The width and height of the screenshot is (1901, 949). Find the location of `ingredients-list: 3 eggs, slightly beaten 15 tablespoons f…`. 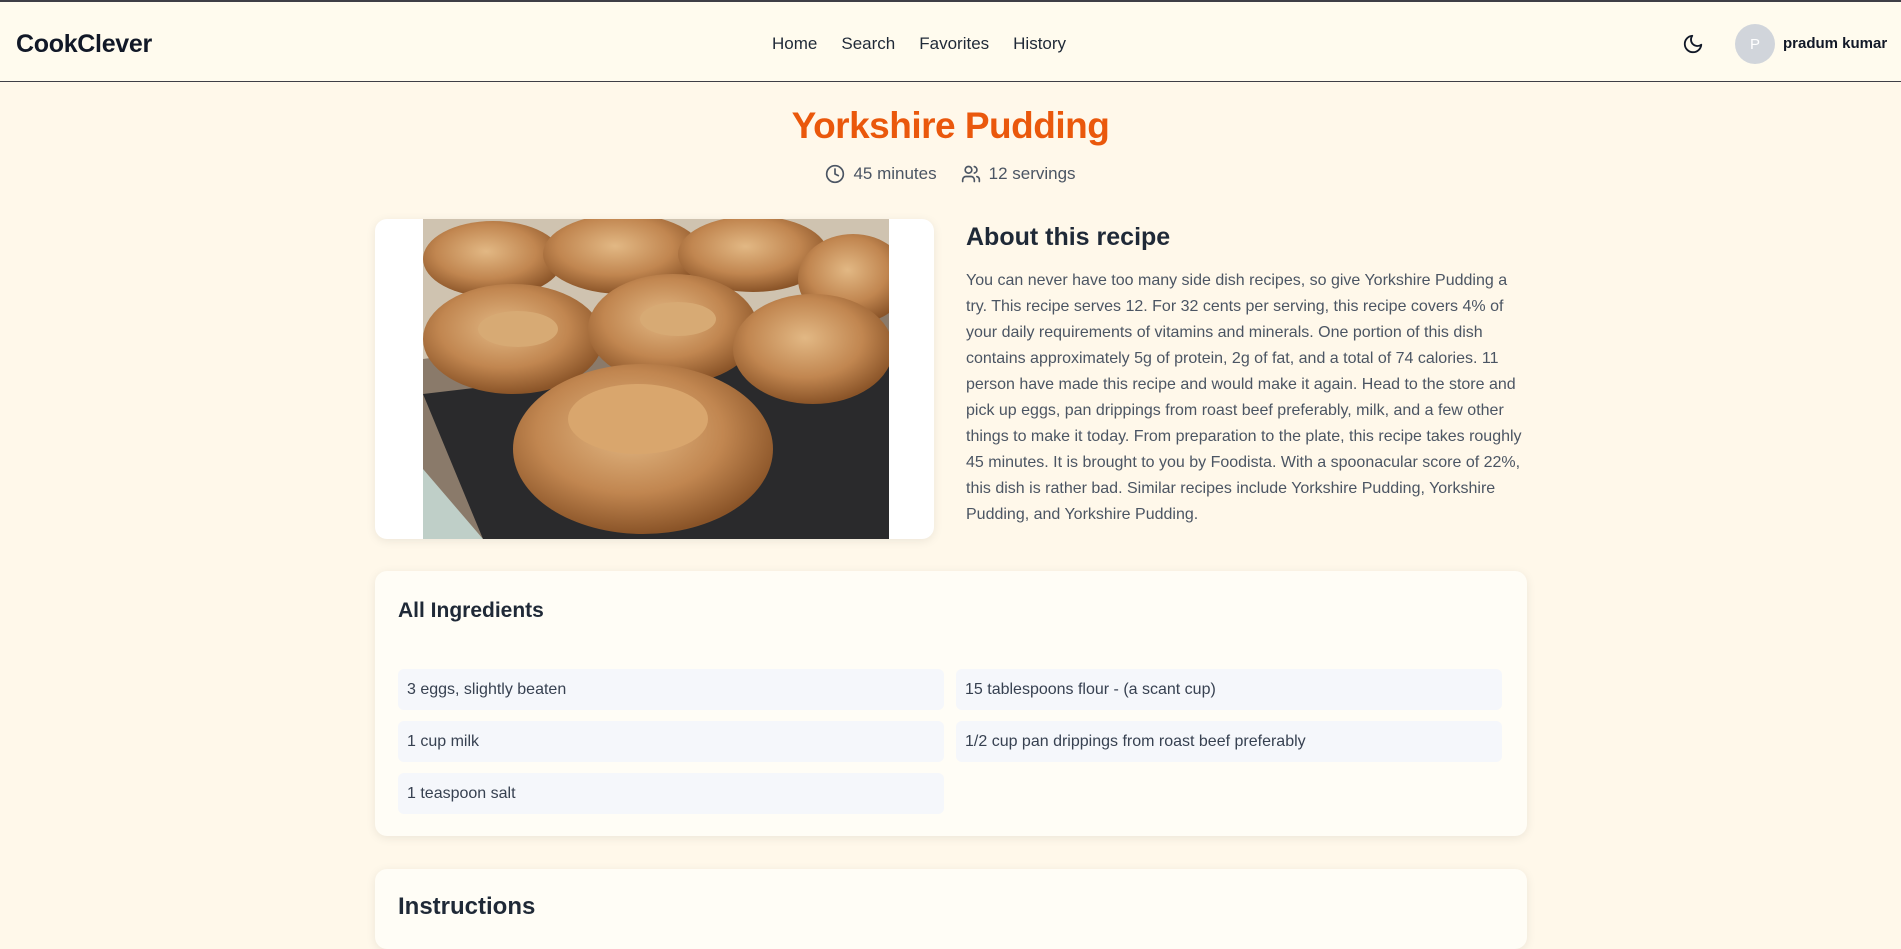

ingredients-list: 3 eggs, slightly beaten 15 tablespoons f… is located at coordinates (950, 741).